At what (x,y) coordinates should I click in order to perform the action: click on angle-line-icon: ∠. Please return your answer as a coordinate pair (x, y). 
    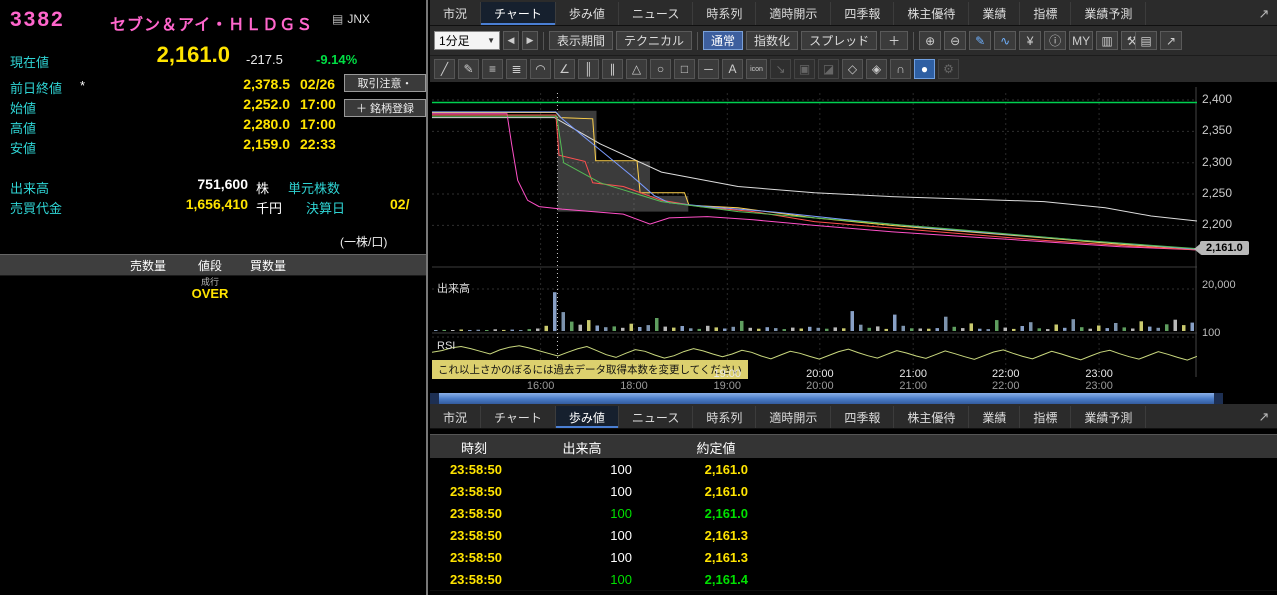
    Looking at the image, I should click on (564, 69).